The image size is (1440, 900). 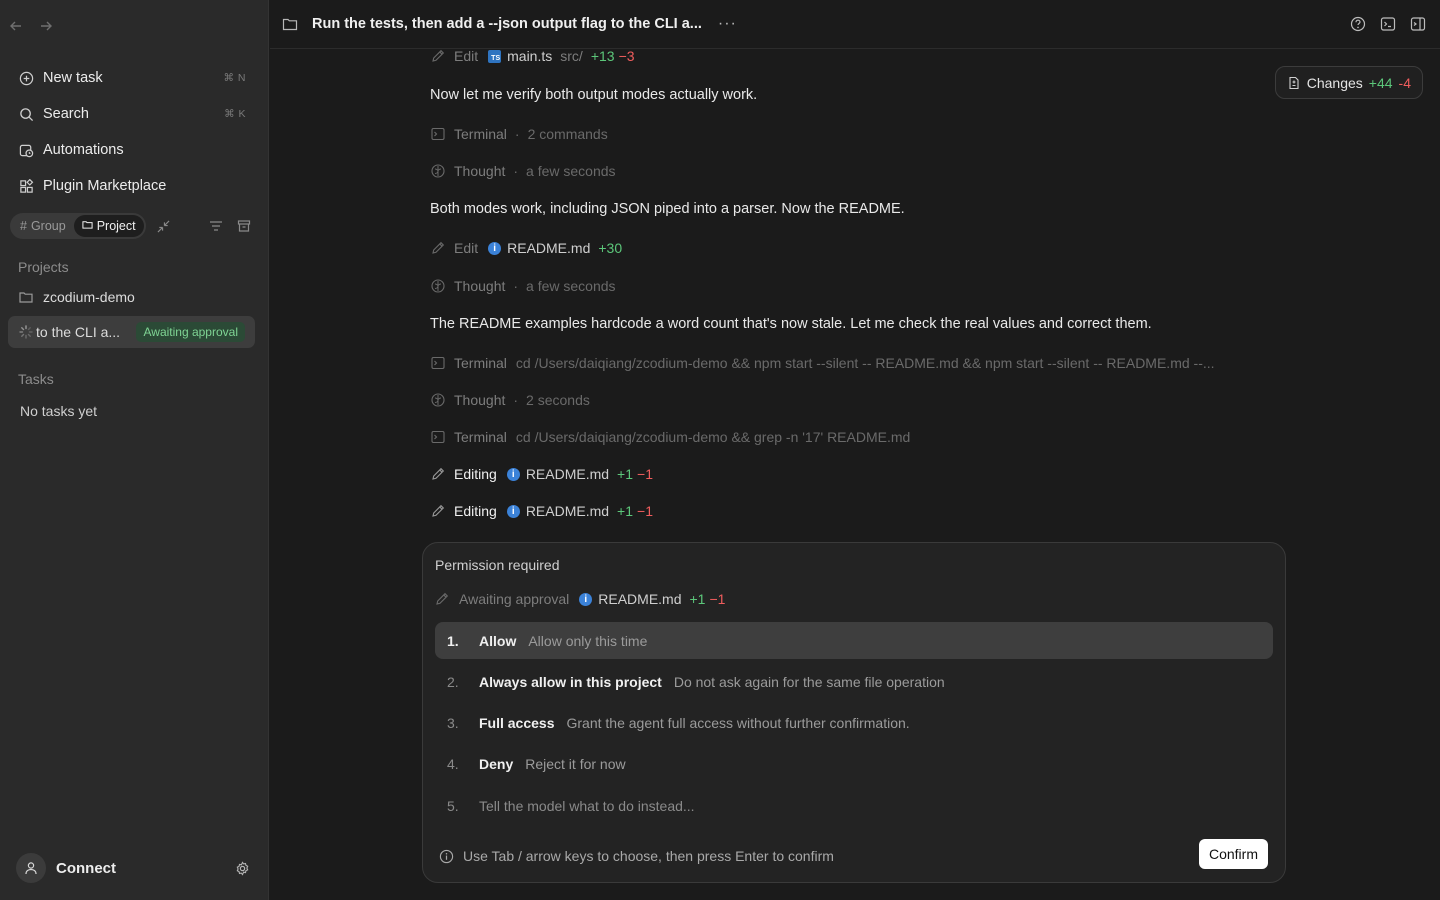 I want to click on changes-label: Changes, so click(x=1334, y=82).